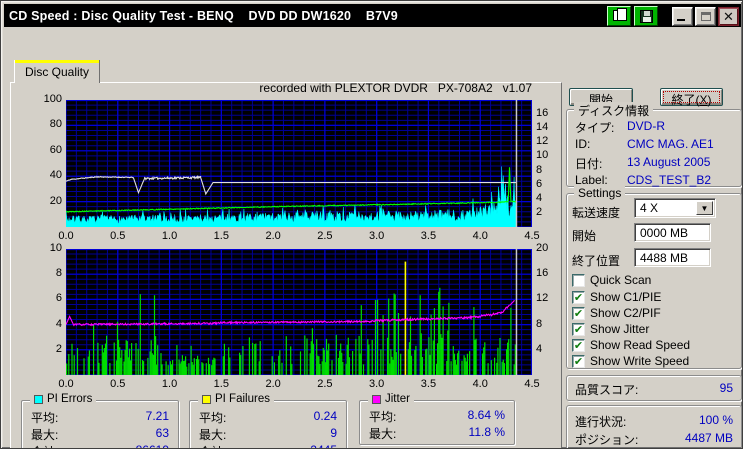 This screenshot has height=449, width=743. What do you see at coordinates (601, 422) in the screenshot?
I see `progress-label: 進行状況:` at bounding box center [601, 422].